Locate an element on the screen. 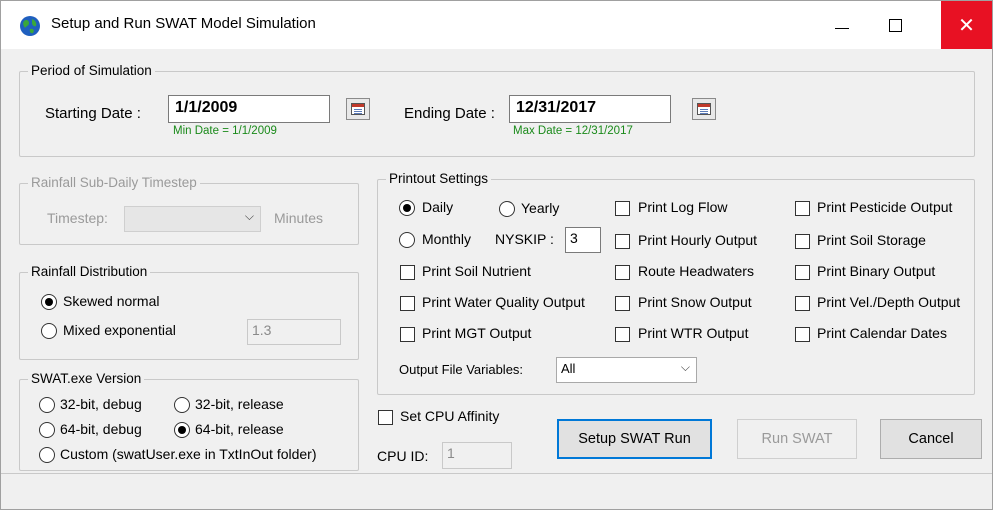 This screenshot has height=510, width=993. set-cpu-affinity-label: Set CPU Affinity is located at coordinates (449, 416).